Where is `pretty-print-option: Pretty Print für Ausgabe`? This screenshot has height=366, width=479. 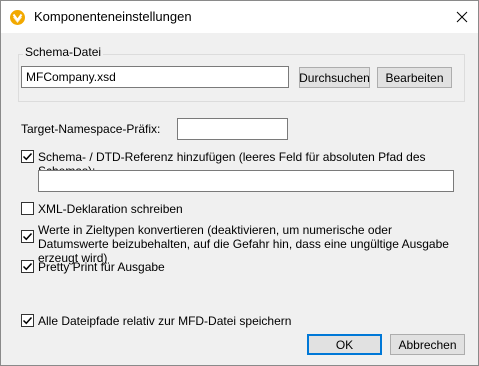 pretty-print-option: Pretty Print für Ausgabe is located at coordinates (93, 267).